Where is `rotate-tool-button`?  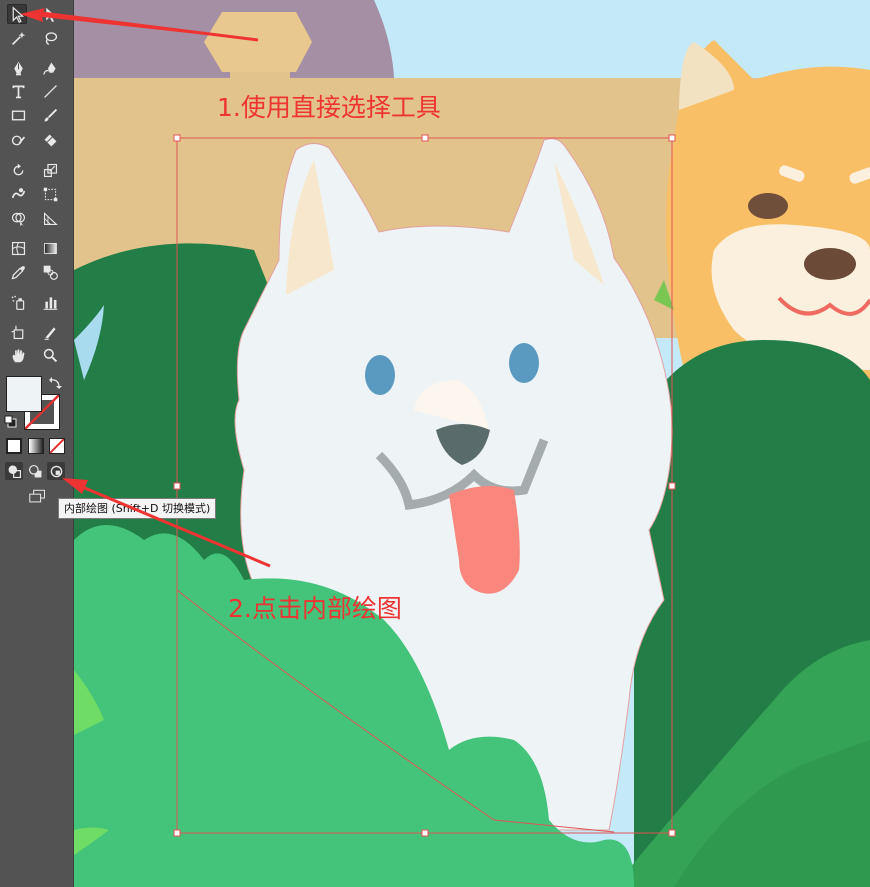
rotate-tool-button is located at coordinates (18, 170).